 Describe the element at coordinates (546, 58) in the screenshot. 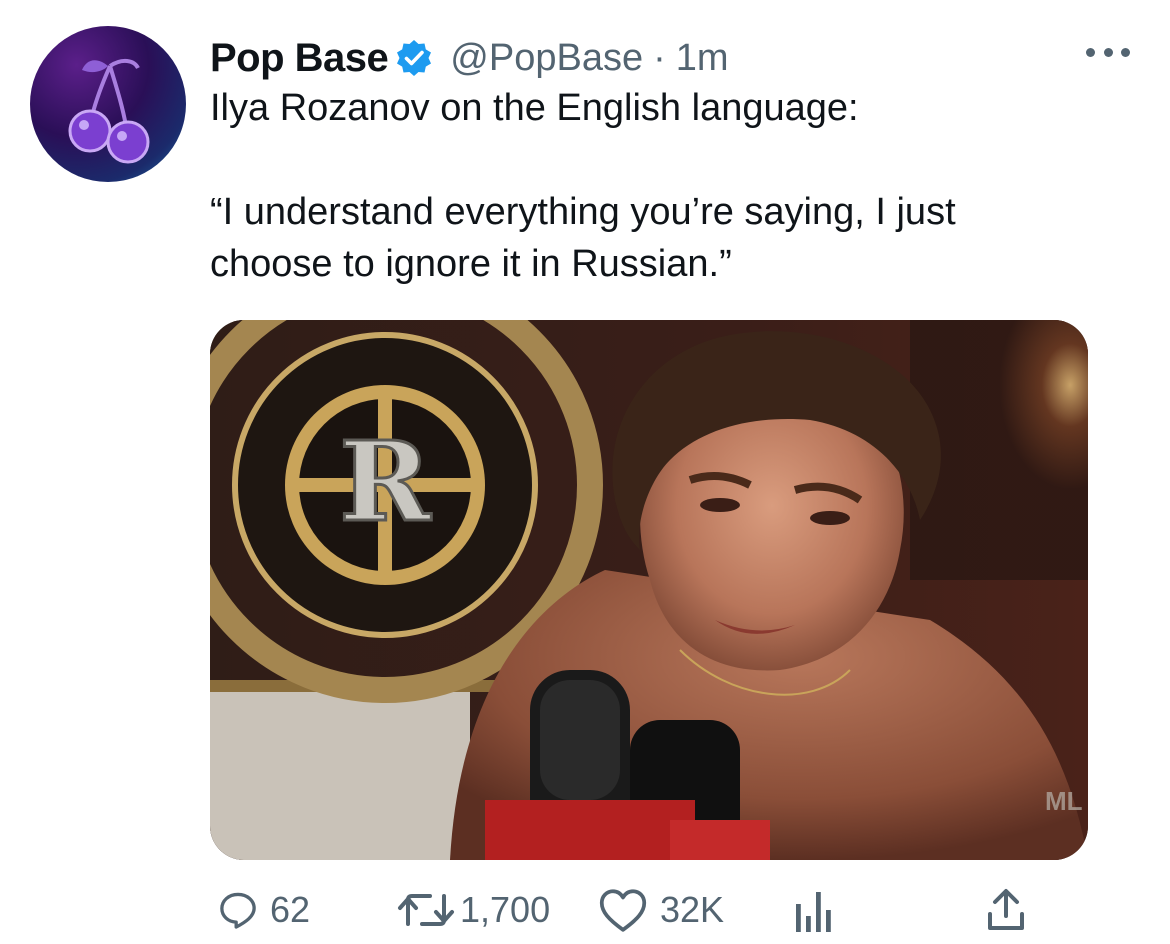

I see `author-handle: @PopBase` at that location.